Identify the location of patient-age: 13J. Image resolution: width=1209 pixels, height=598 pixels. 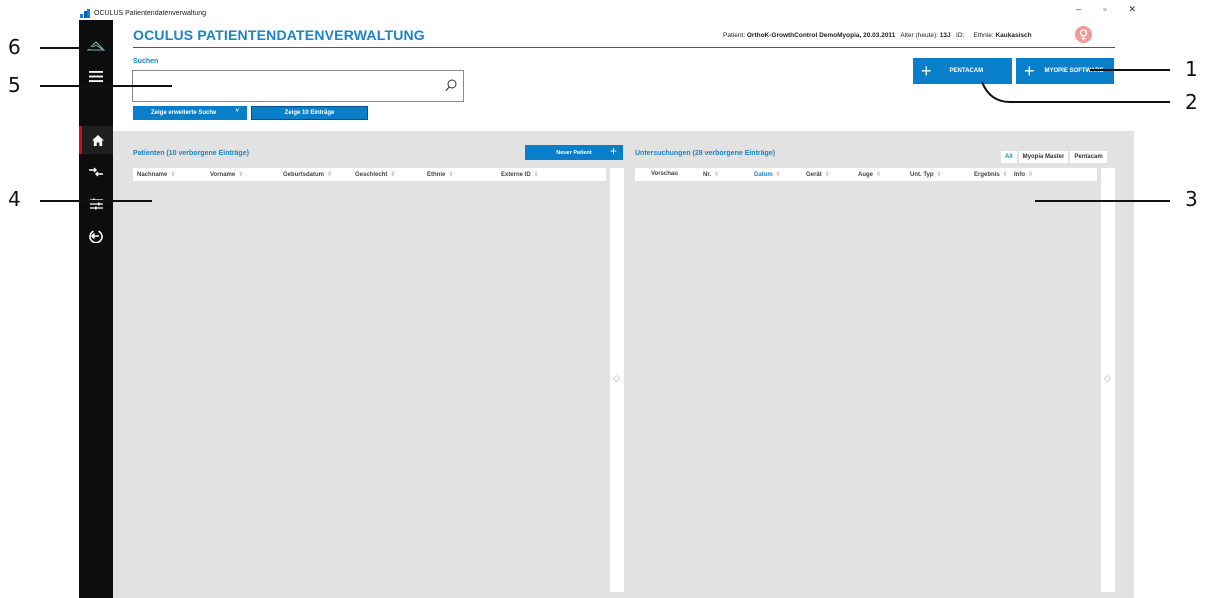
(945, 35).